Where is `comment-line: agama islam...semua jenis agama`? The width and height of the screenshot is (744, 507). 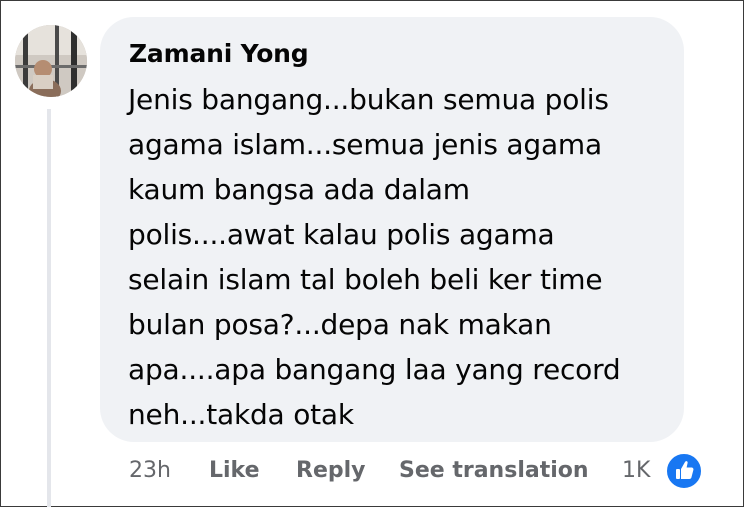 comment-line: agama islam...semua jenis agama is located at coordinates (365, 144).